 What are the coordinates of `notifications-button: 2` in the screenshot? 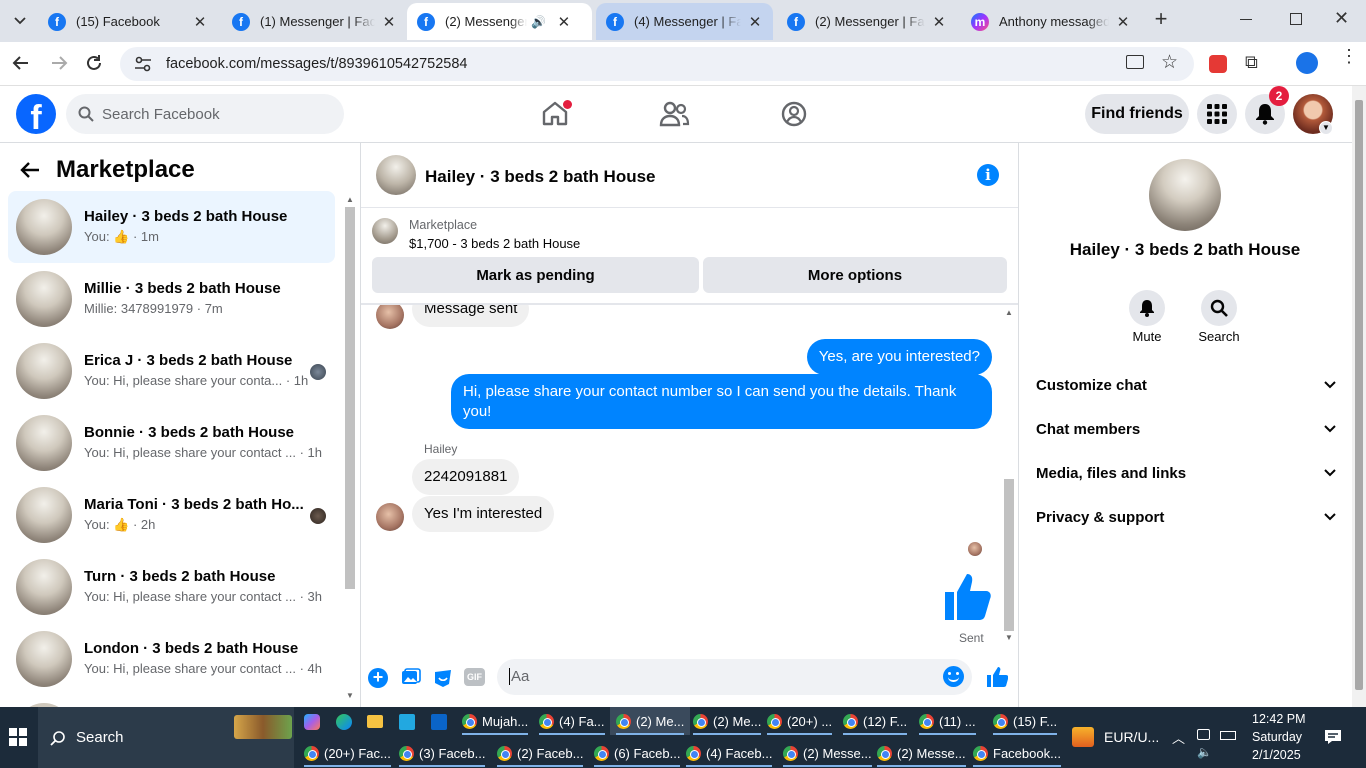 It's located at (1267, 110).